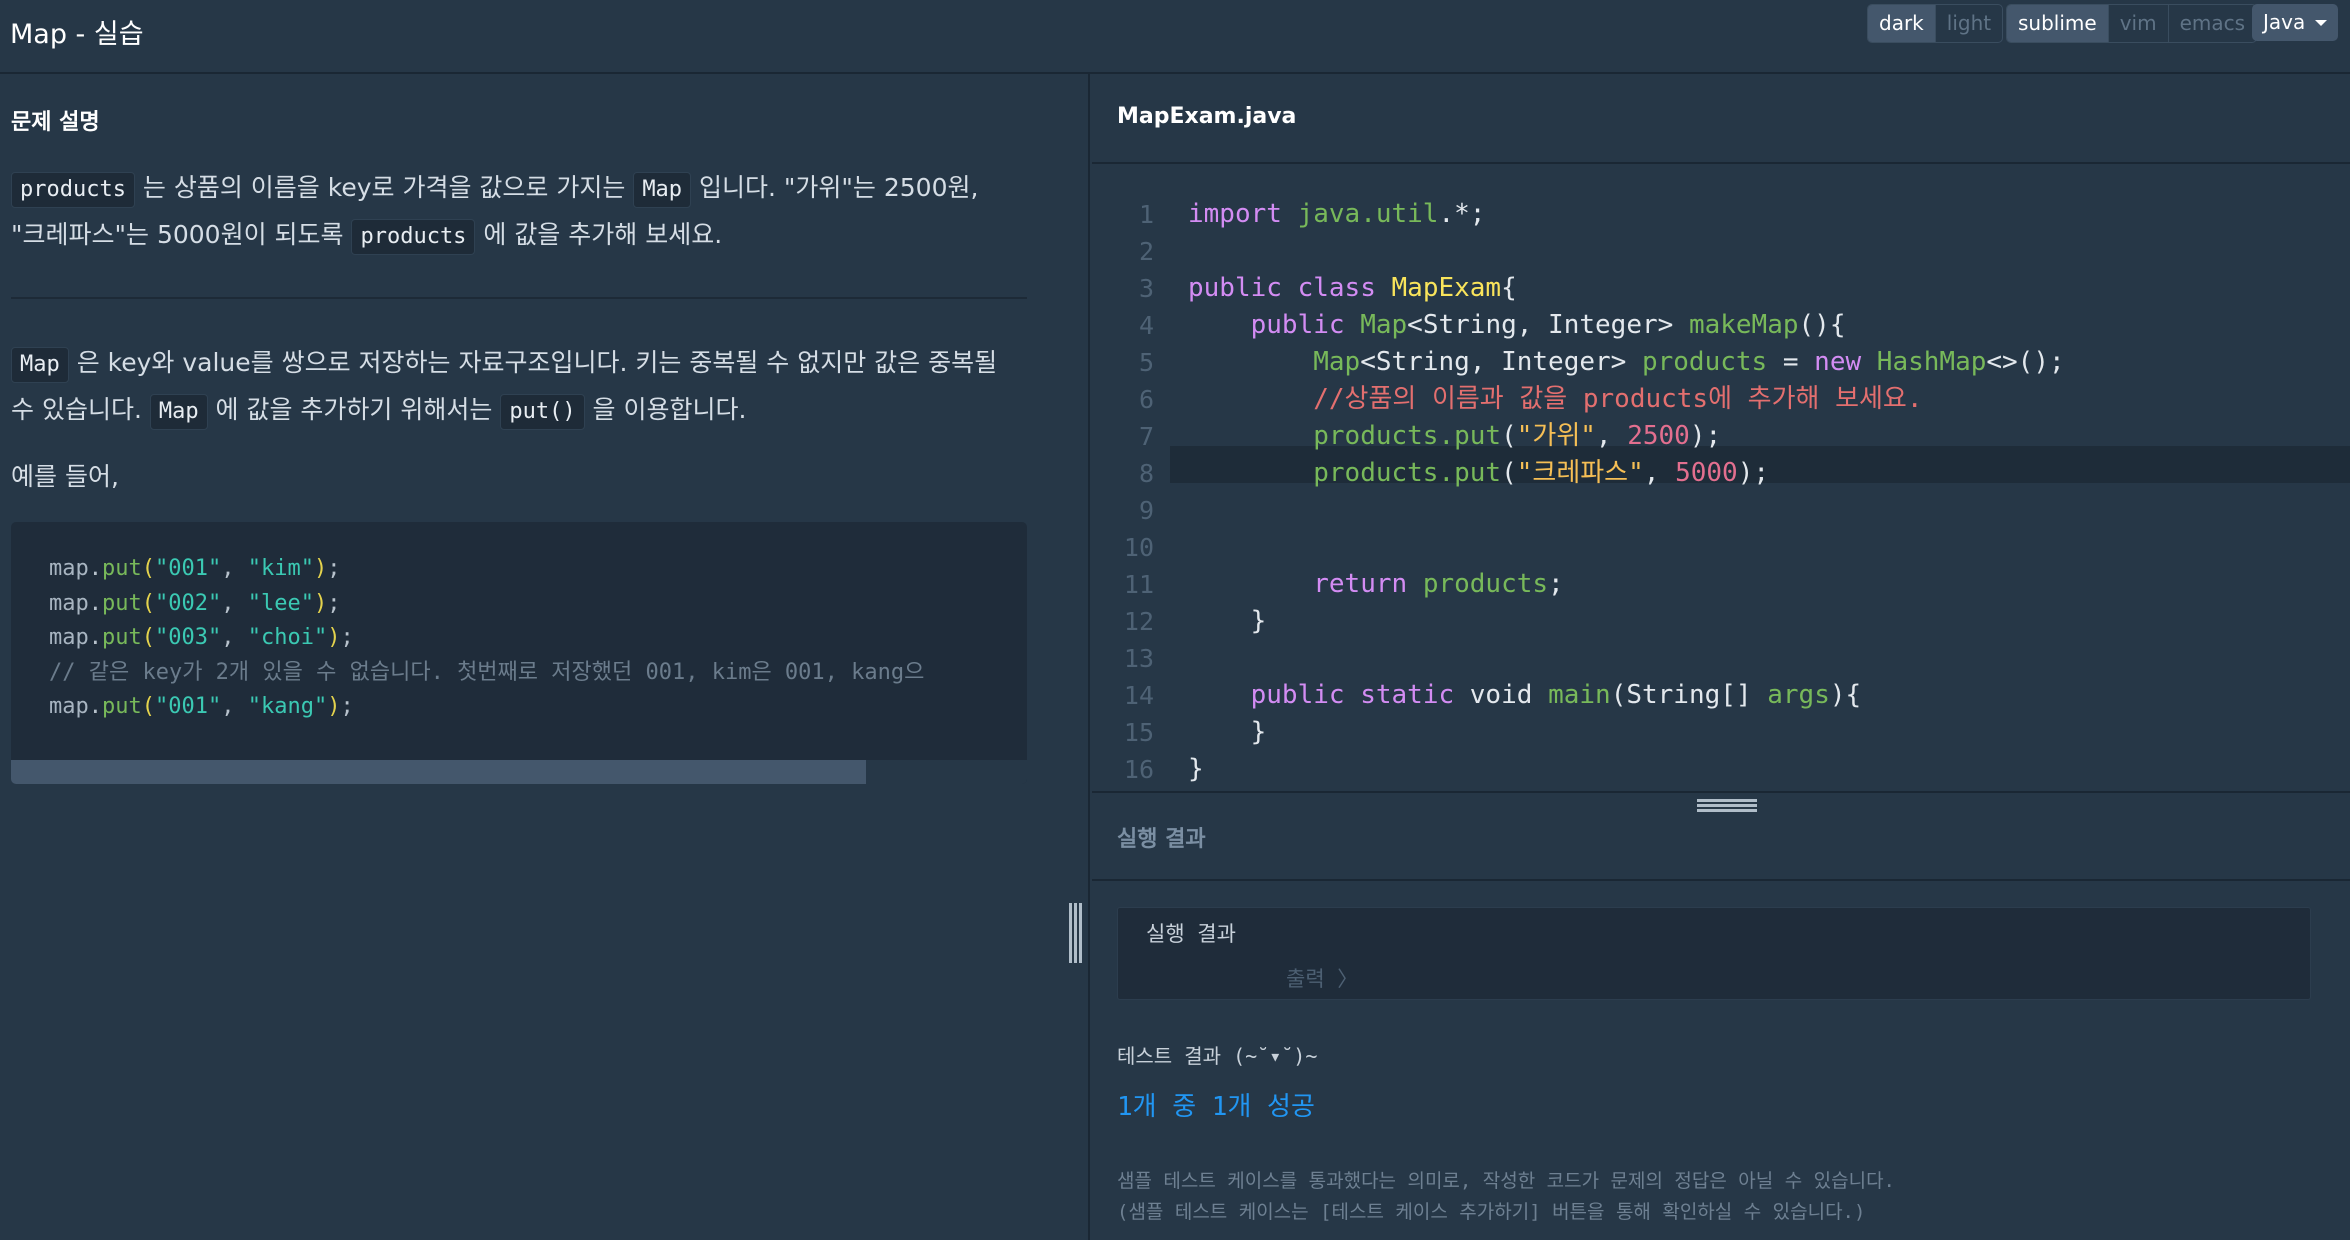 Image resolution: width=2350 pixels, height=1240 pixels. I want to click on output-label: 실행 결과, so click(1191, 934).